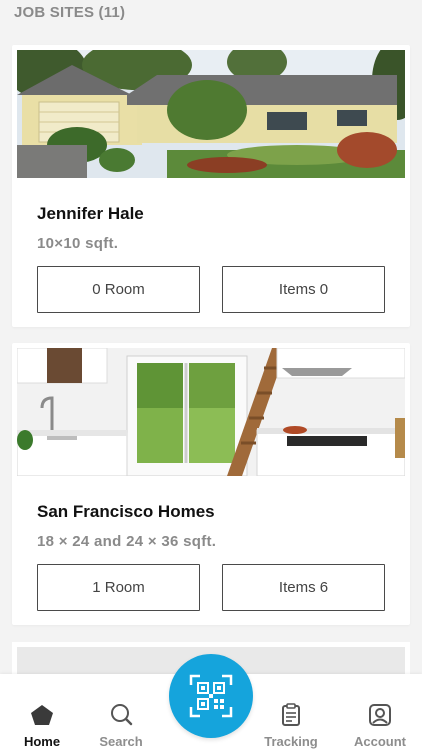  What do you see at coordinates (291, 715) in the screenshot?
I see `clipboard-icon` at bounding box center [291, 715].